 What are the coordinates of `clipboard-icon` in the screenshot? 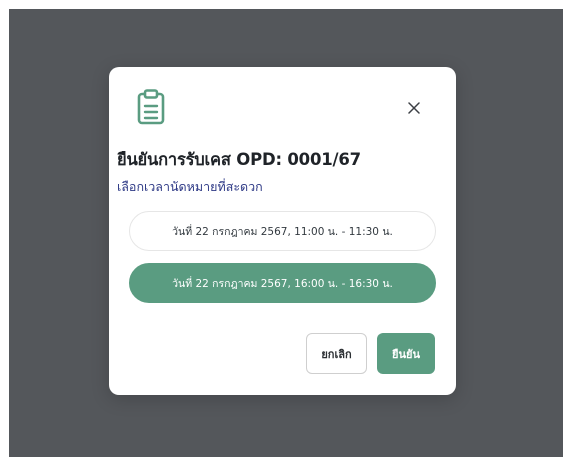 It's located at (151, 107).